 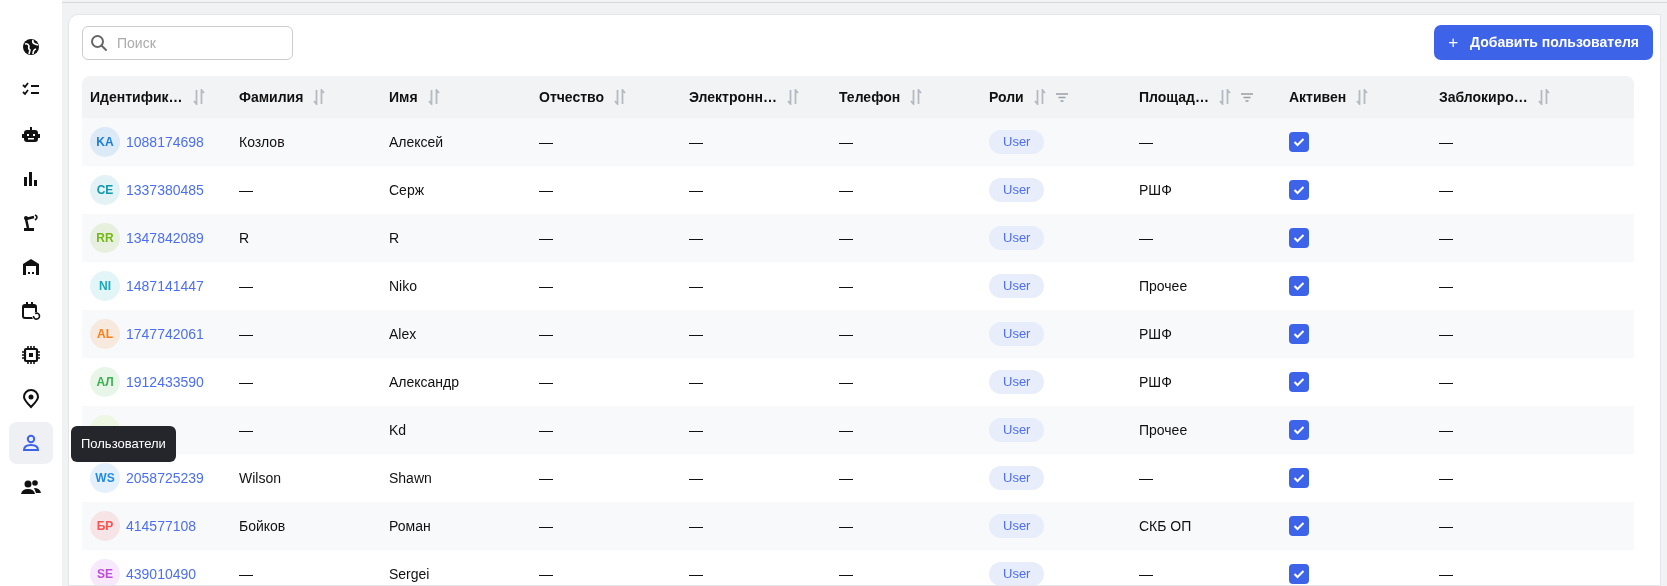 What do you see at coordinates (165, 334) in the screenshot?
I see `user-id-link: 1747742061` at bounding box center [165, 334].